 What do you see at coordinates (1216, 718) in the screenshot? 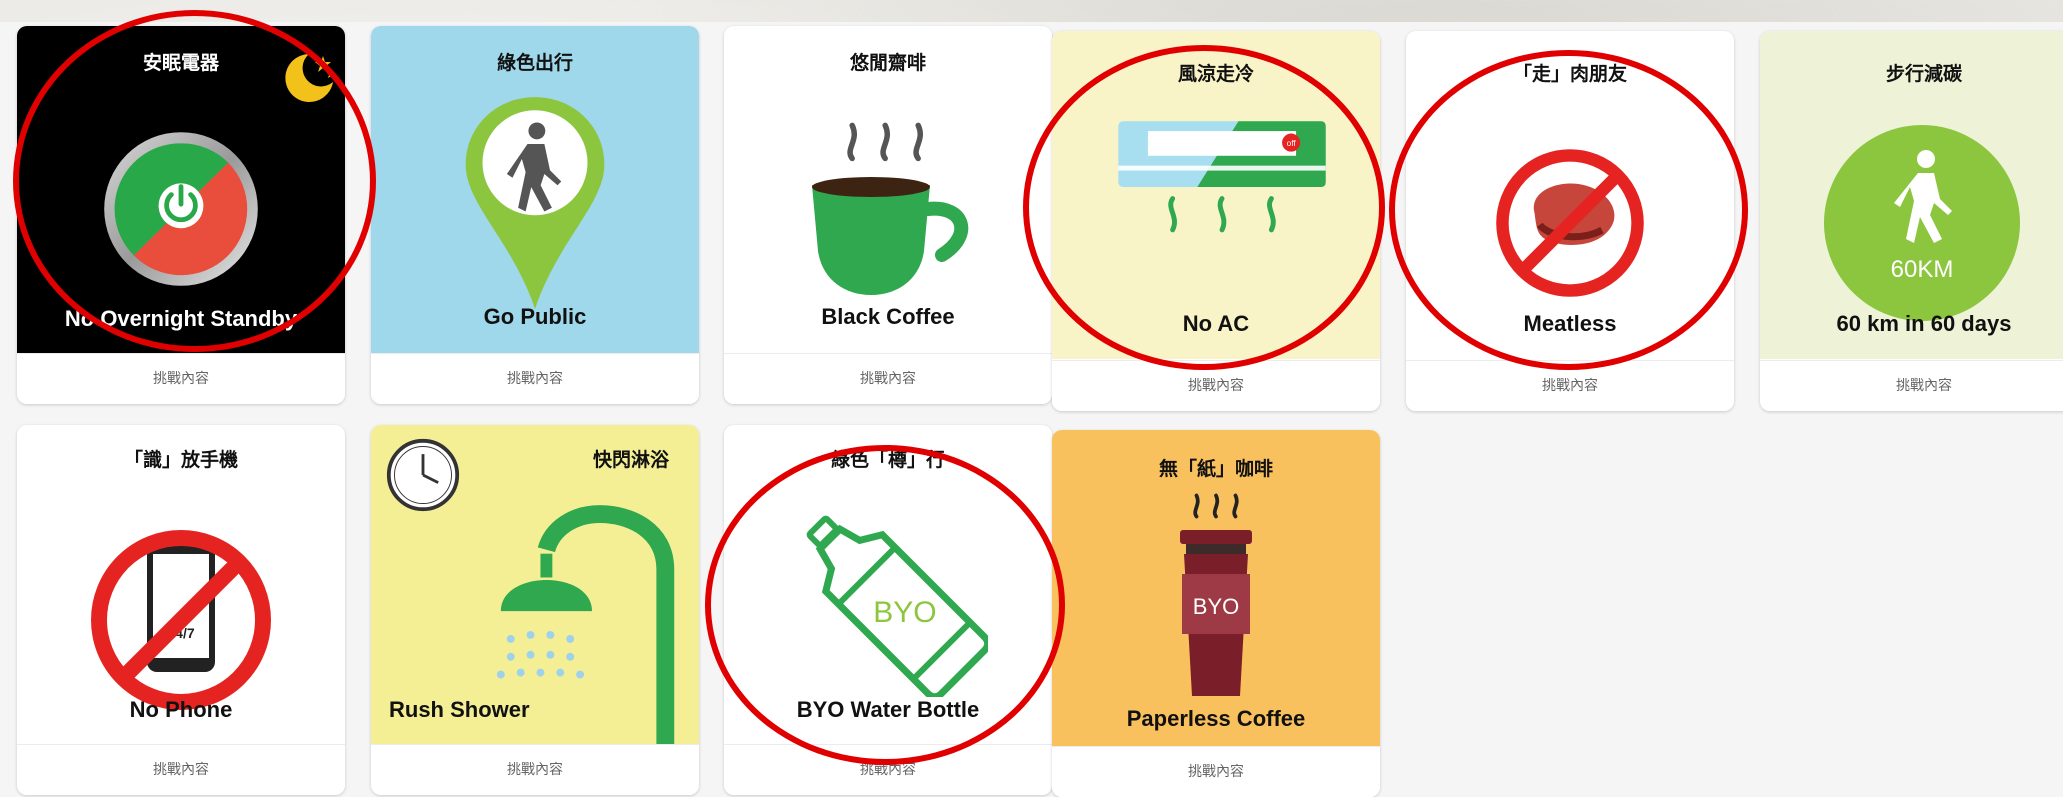
I see `card-label: Paperless Coffee` at bounding box center [1216, 718].